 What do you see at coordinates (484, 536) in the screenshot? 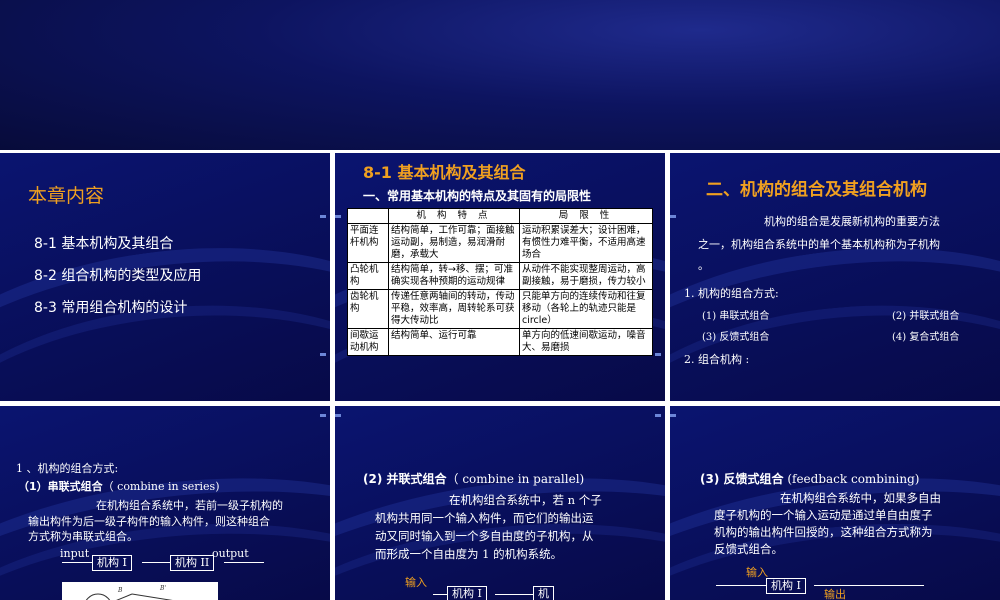
I see `body-text-line-3: 动又同时输入到一个多自由度的子机构，从` at bounding box center [484, 536].